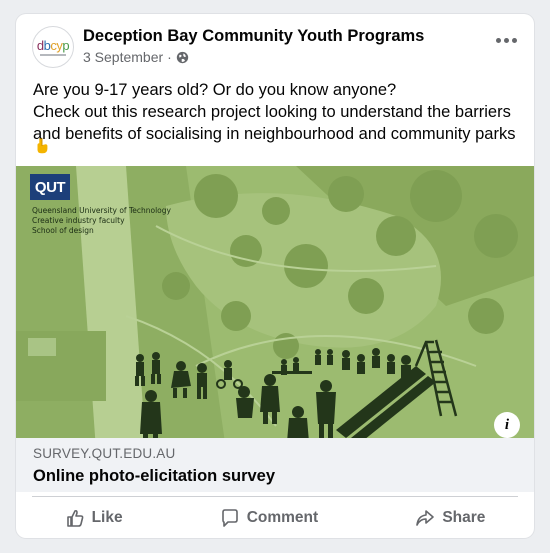  I want to click on avatar-logo-underline, so click(53, 54).